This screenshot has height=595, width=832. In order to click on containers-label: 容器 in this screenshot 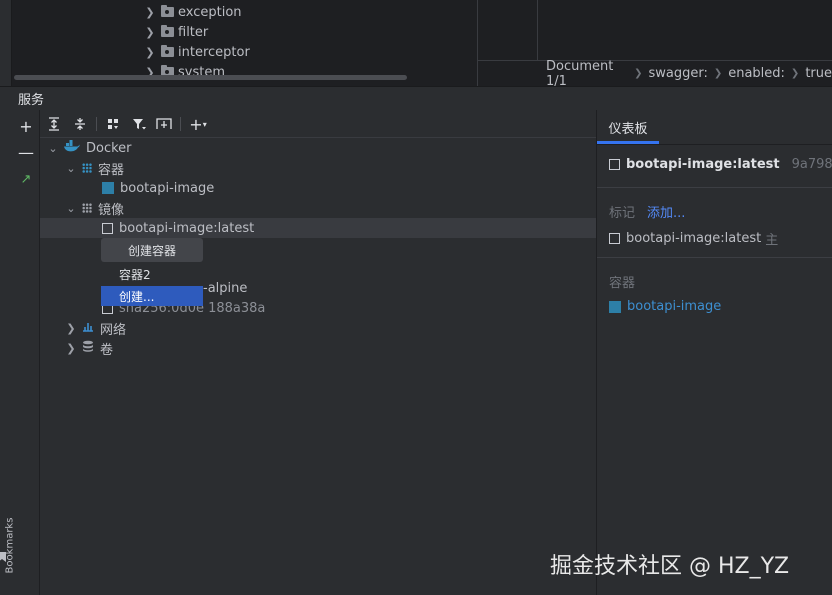, I will do `click(622, 283)`.